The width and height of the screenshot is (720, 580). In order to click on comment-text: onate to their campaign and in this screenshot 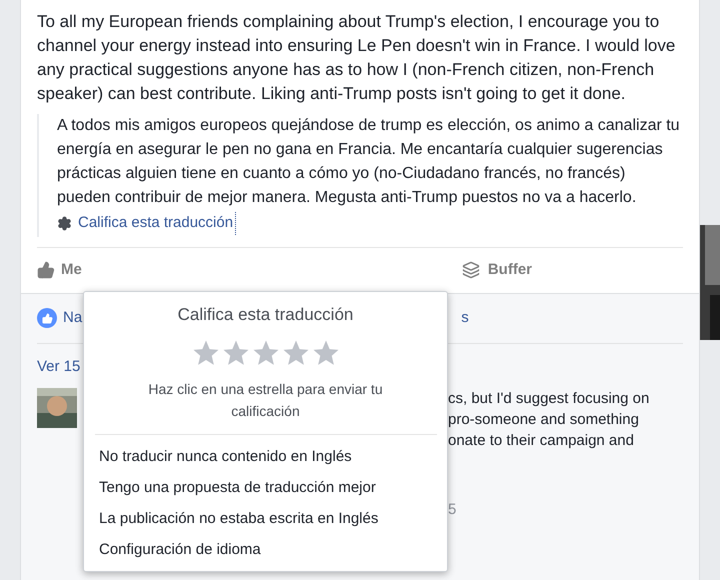, I will do `click(541, 441)`.